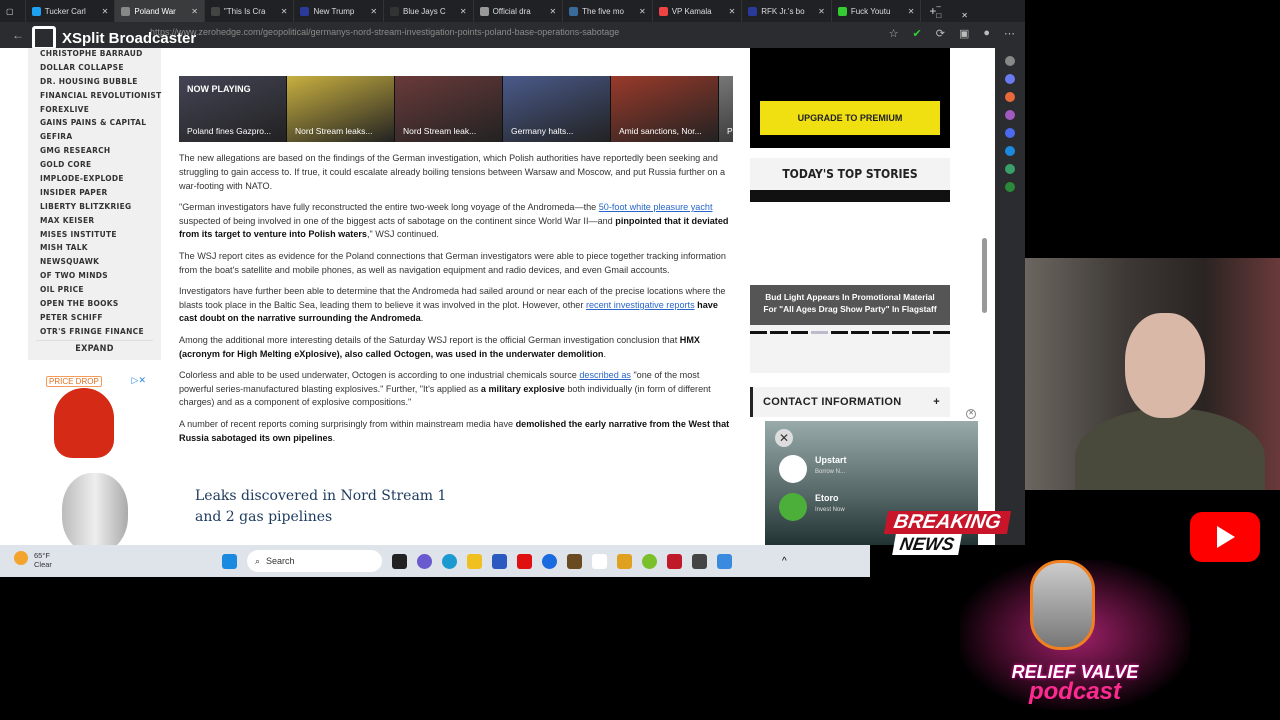 The height and width of the screenshot is (720, 1280). Describe the element at coordinates (574, 561) in the screenshot. I see `ups-icon` at that location.